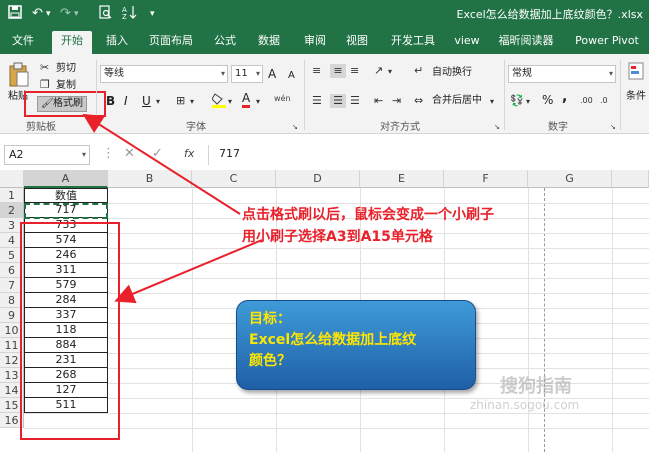 The height and width of the screenshot is (452, 649). I want to click on arrow-to-format-painter, so click(161, 164).